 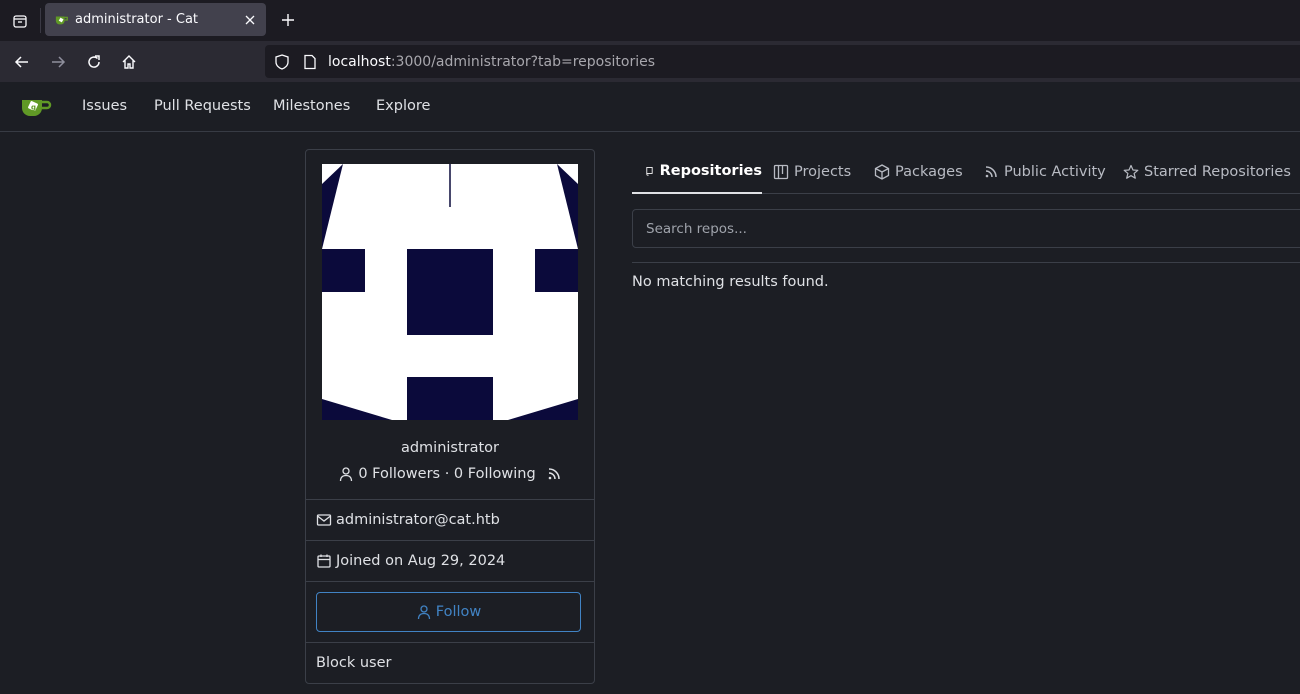 I want to click on back-button, so click(x=22, y=62).